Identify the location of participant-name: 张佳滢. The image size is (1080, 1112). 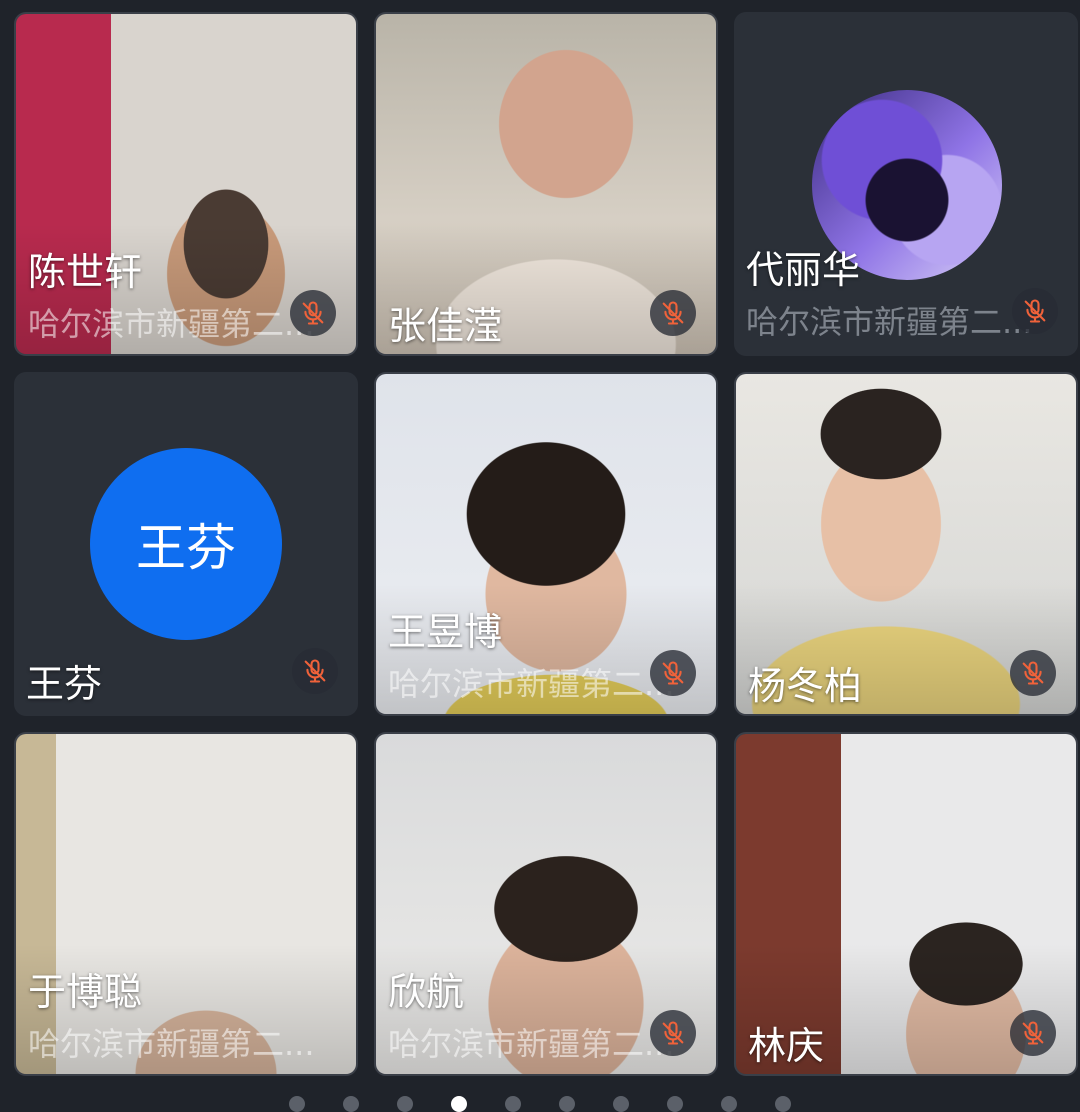
(445, 326).